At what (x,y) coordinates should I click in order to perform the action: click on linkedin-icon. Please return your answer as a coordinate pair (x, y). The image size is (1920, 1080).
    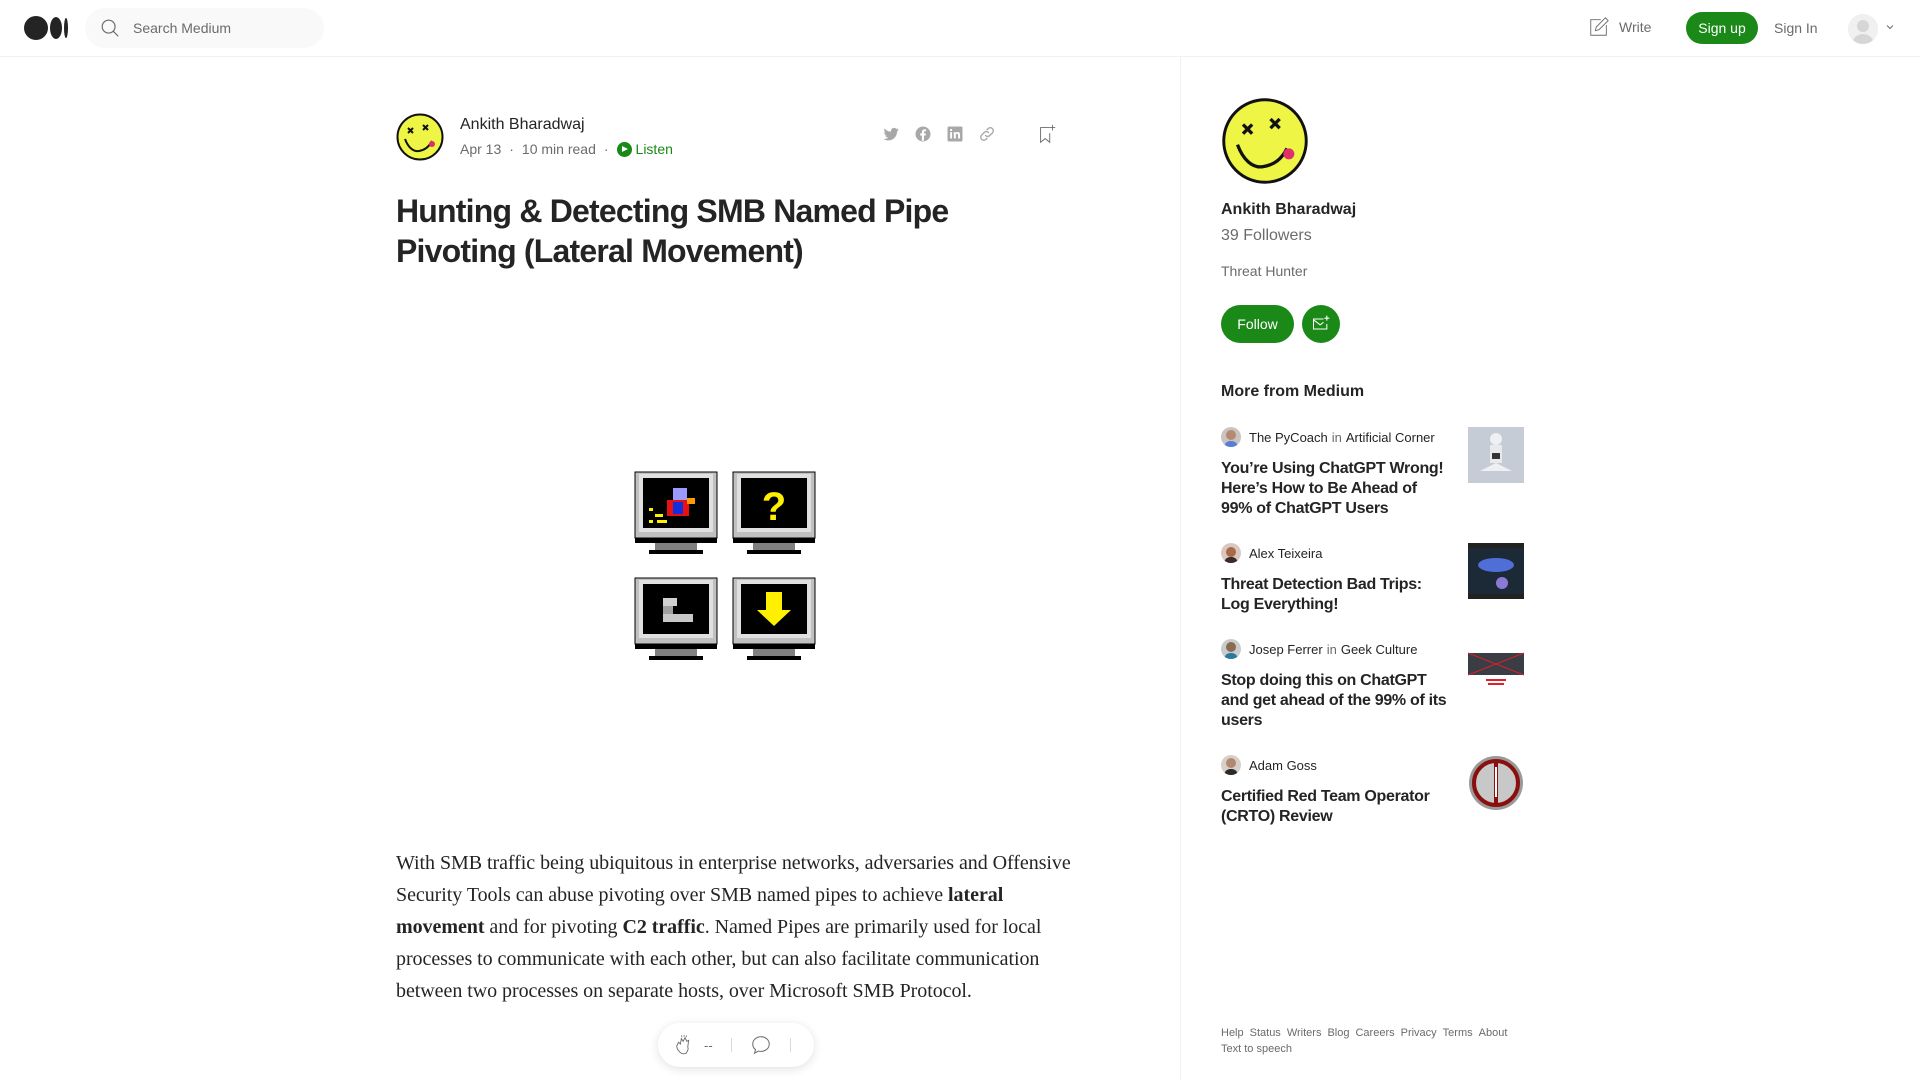
    Looking at the image, I should click on (955, 134).